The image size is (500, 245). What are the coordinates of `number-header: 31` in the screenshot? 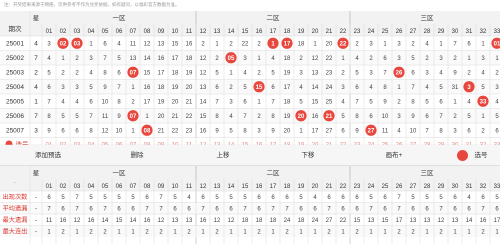 It's located at (469, 187).